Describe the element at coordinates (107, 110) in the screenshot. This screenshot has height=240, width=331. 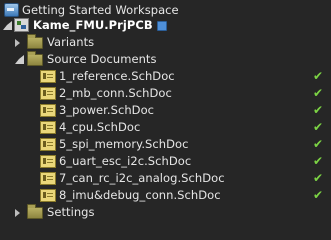
I see `document-label: 3_power.SchDoc` at that location.